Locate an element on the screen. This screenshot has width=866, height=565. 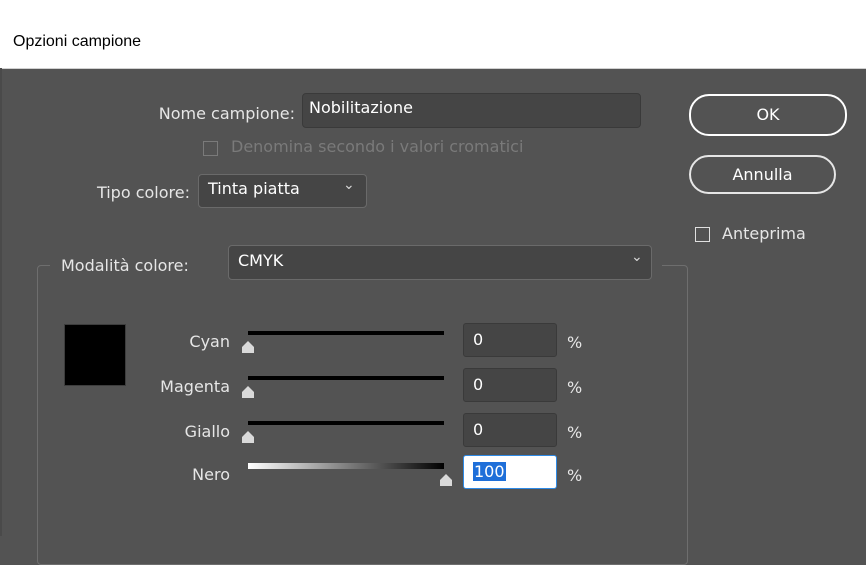
magenta-unit: % is located at coordinates (575, 387).